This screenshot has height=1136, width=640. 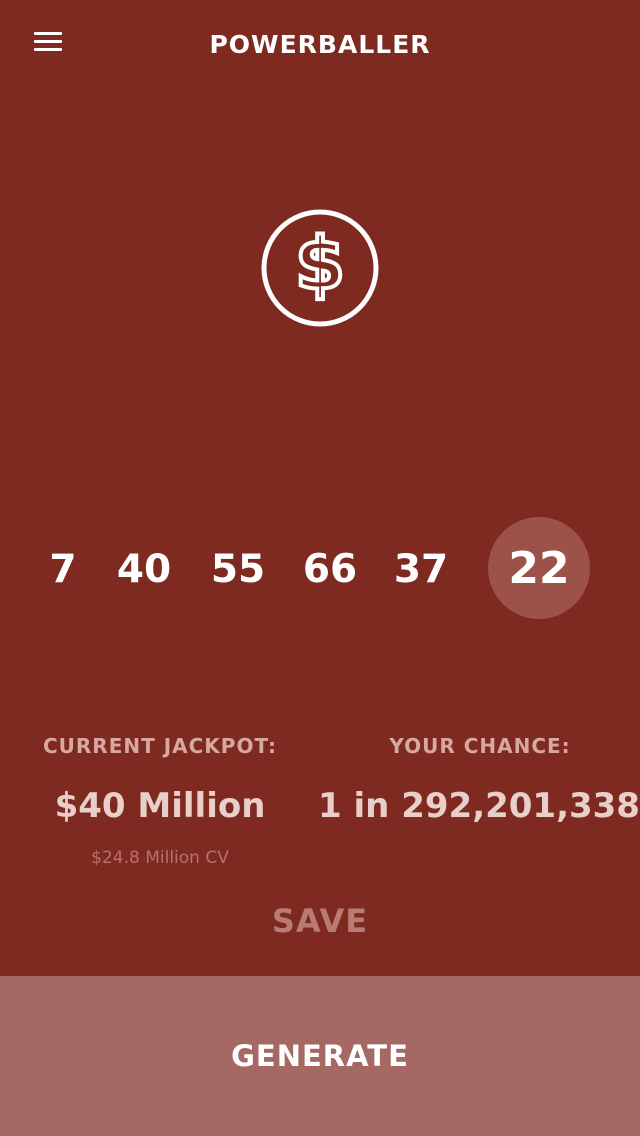 I want to click on dollar-symbol: $, so click(x=320, y=264).